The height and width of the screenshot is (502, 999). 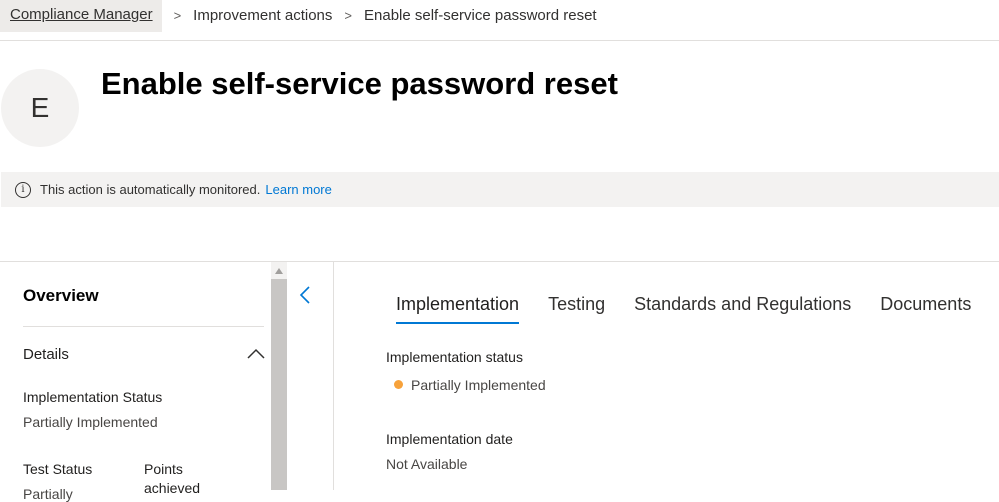 What do you see at coordinates (333, 376) in the screenshot?
I see `vertical-divider` at bounding box center [333, 376].